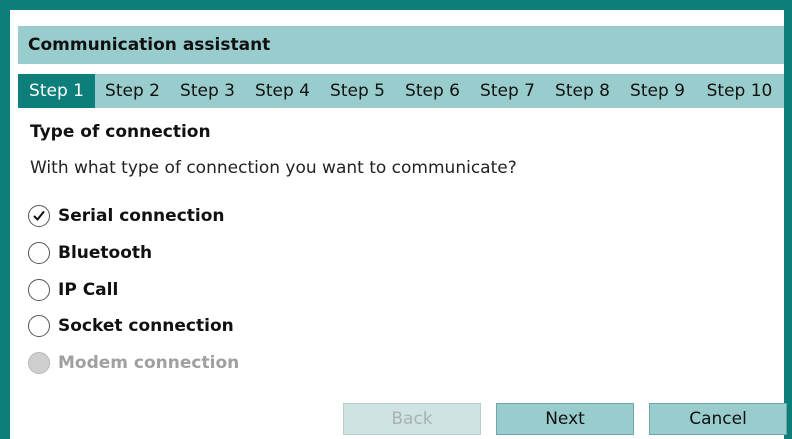  Describe the element at coordinates (401, 45) in the screenshot. I see `dialog-title-bar: Communication assistant` at that location.